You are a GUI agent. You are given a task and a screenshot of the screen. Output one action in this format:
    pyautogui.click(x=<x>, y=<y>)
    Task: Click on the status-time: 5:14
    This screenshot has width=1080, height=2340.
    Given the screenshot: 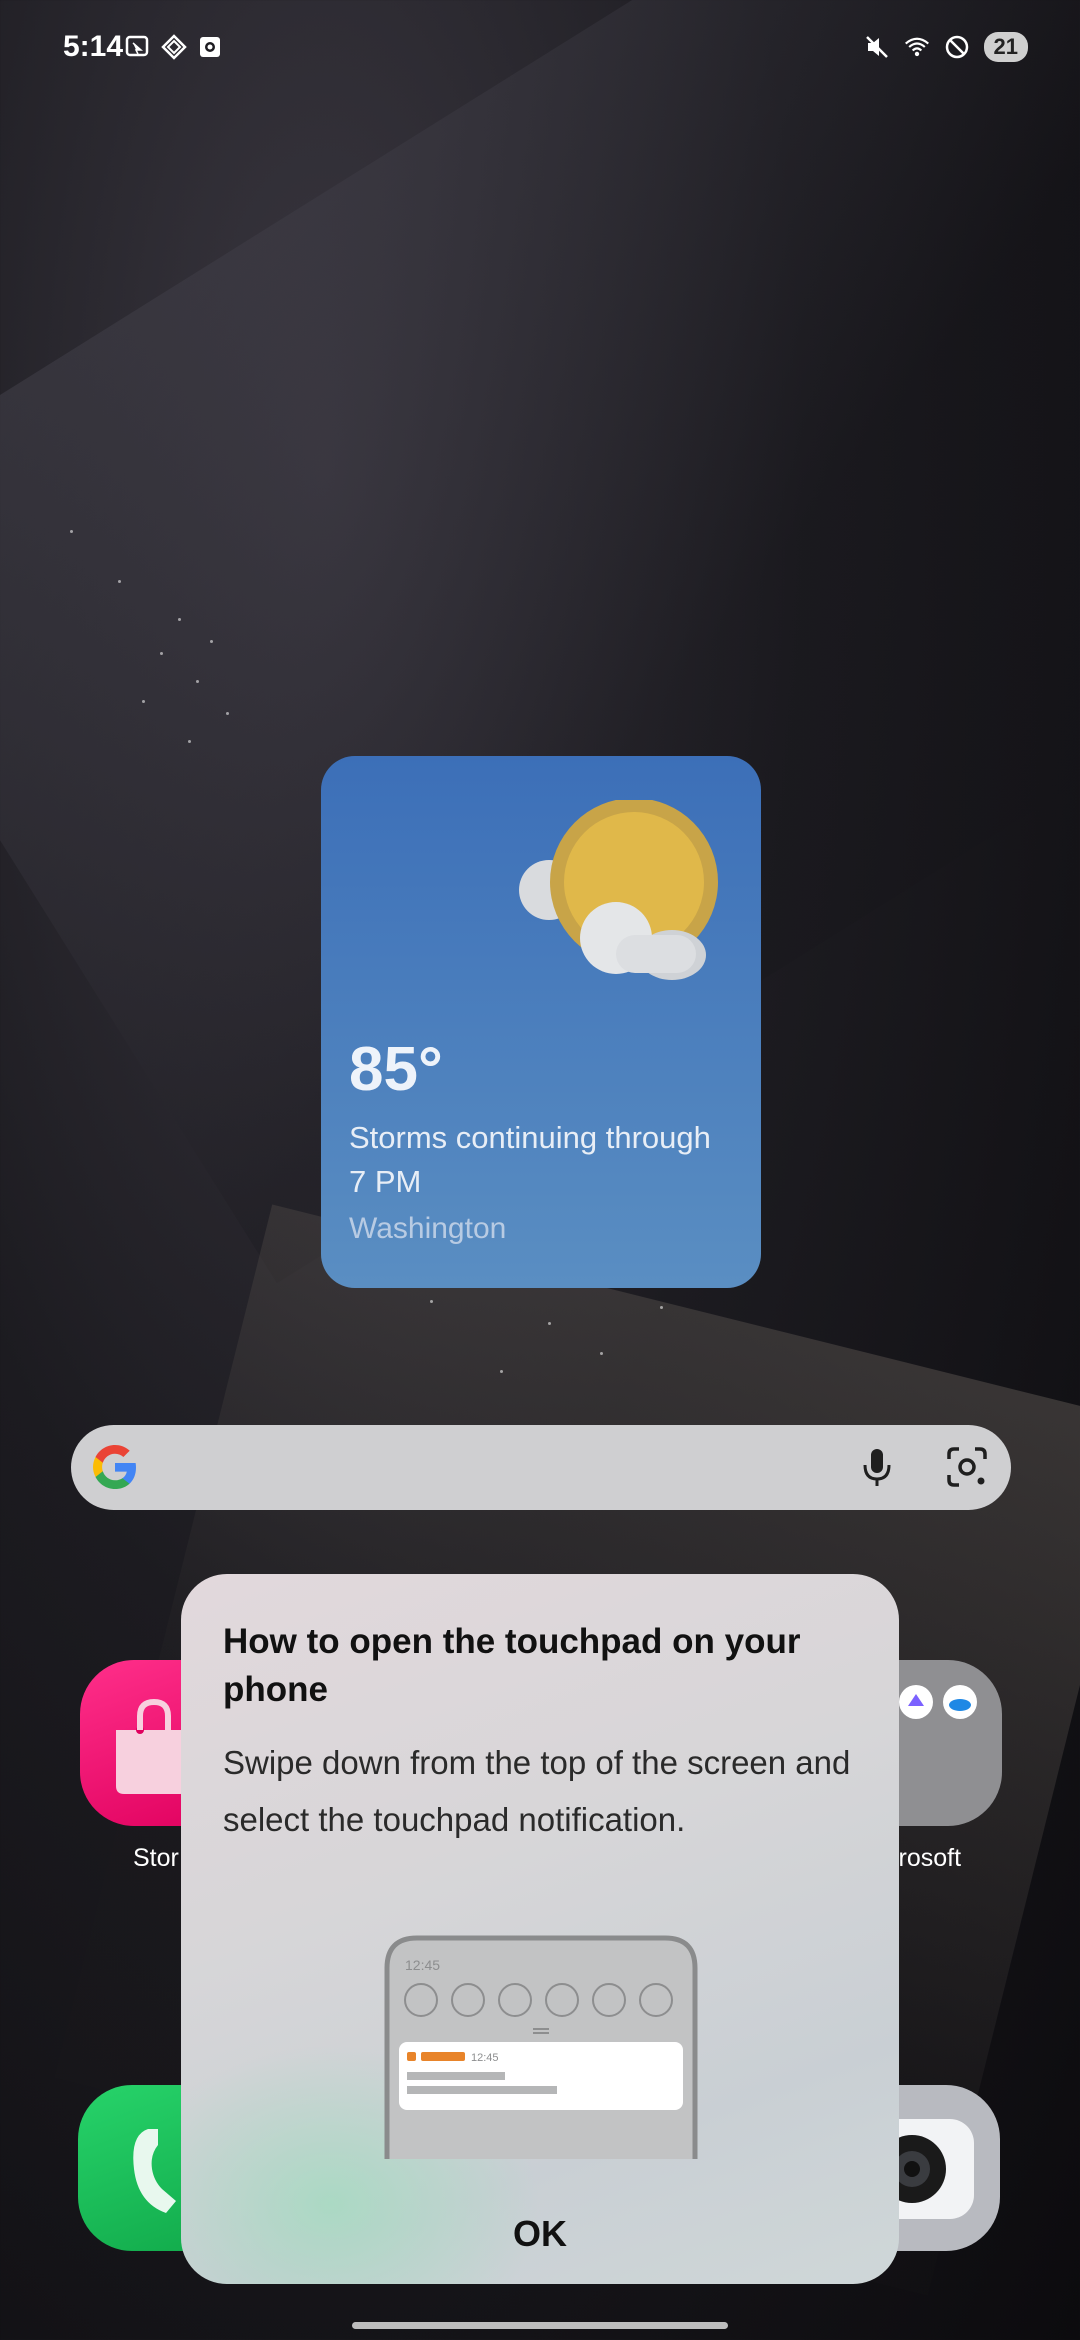 What is the action you would take?
    pyautogui.click(x=93, y=46)
    